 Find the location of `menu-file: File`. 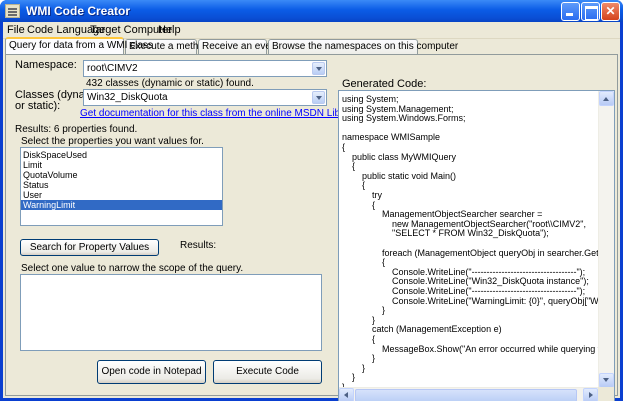

menu-file: File is located at coordinates (16, 30).